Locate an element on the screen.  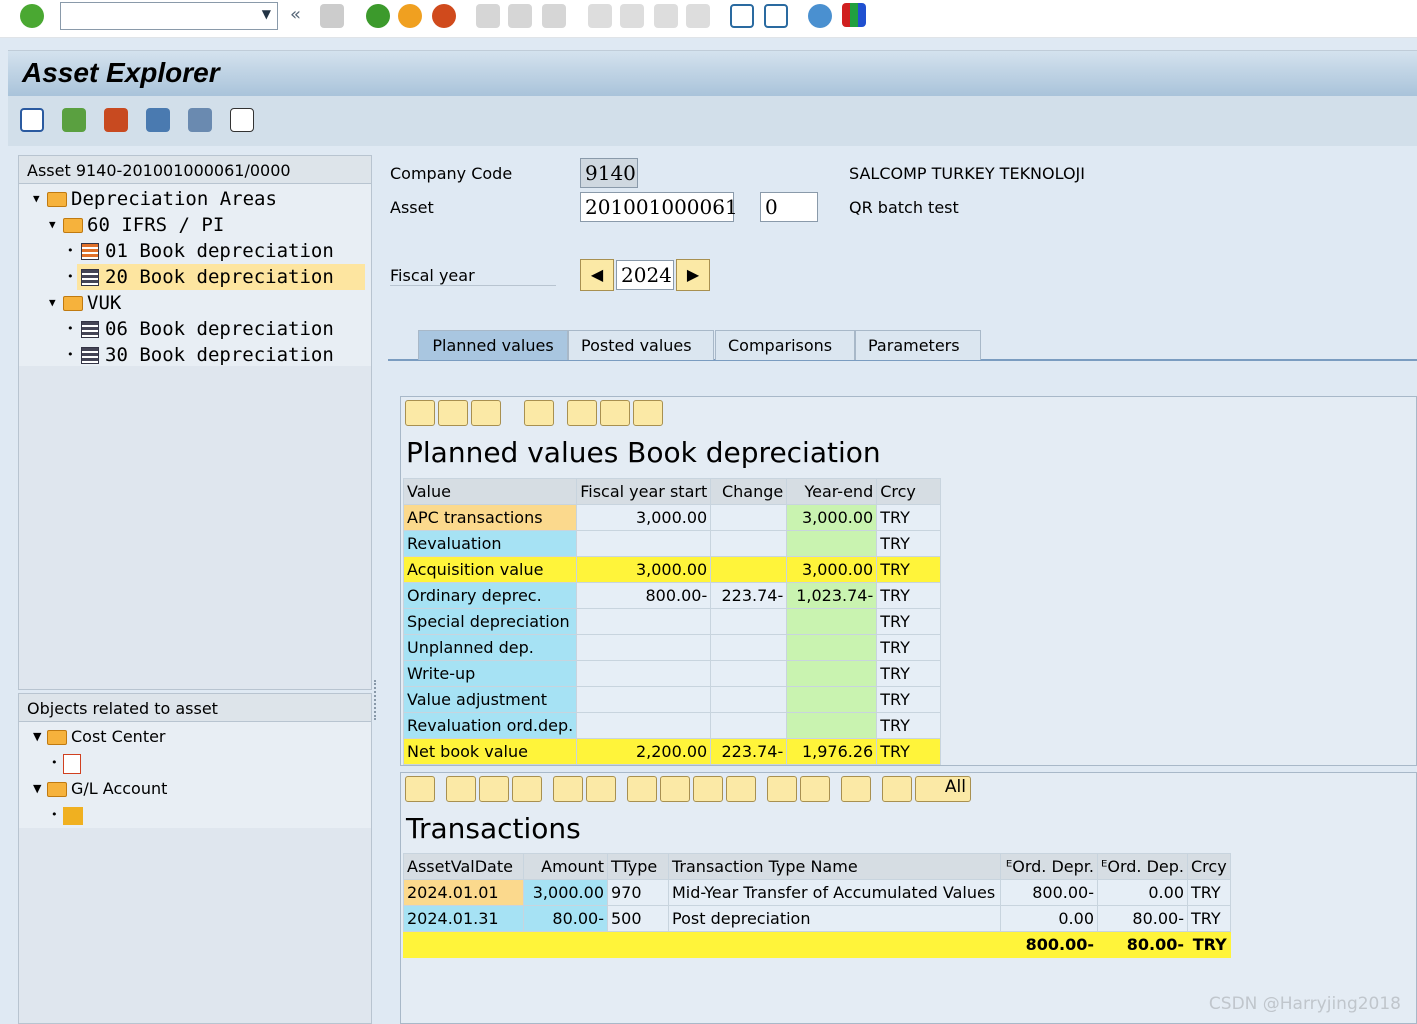
back-green-icon is located at coordinates (378, 16).